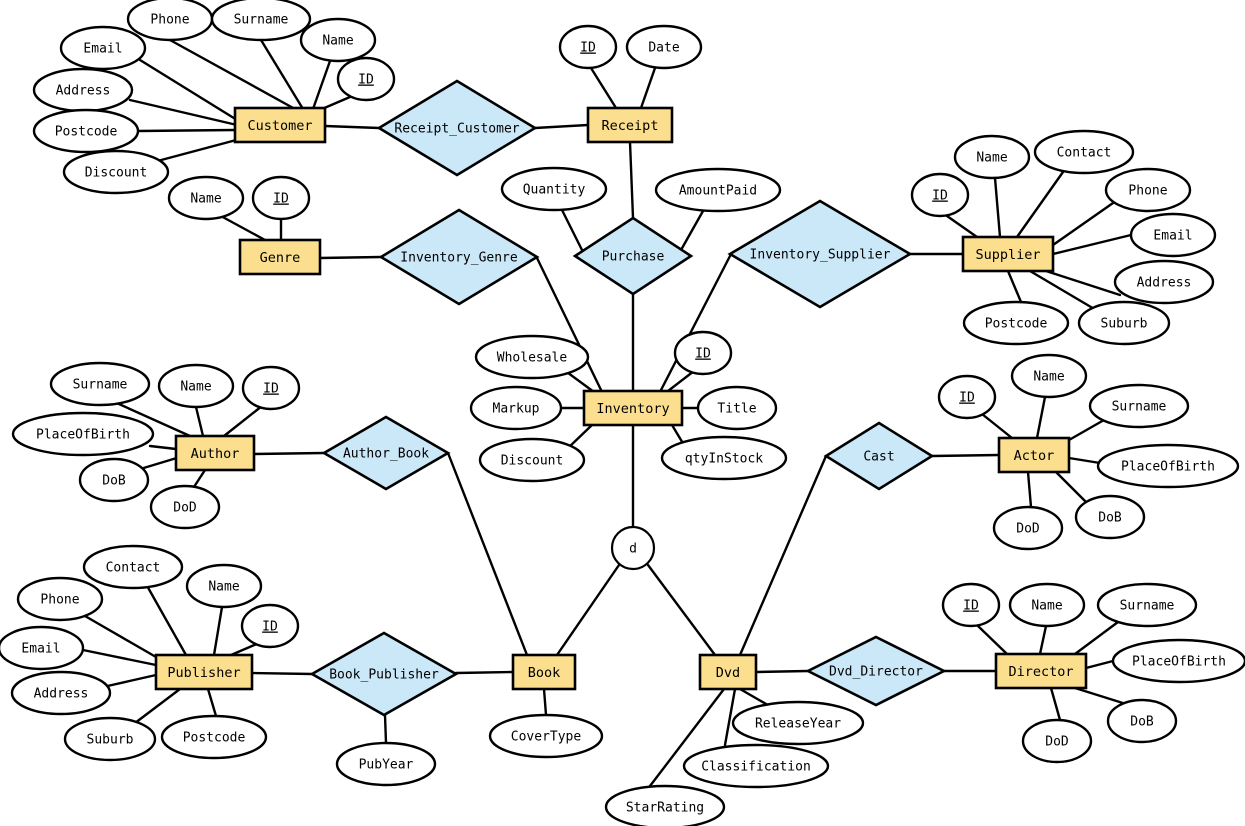 The image size is (1245, 826). What do you see at coordinates (728, 672) in the screenshot?
I see `entity-dvd: Dvd` at bounding box center [728, 672].